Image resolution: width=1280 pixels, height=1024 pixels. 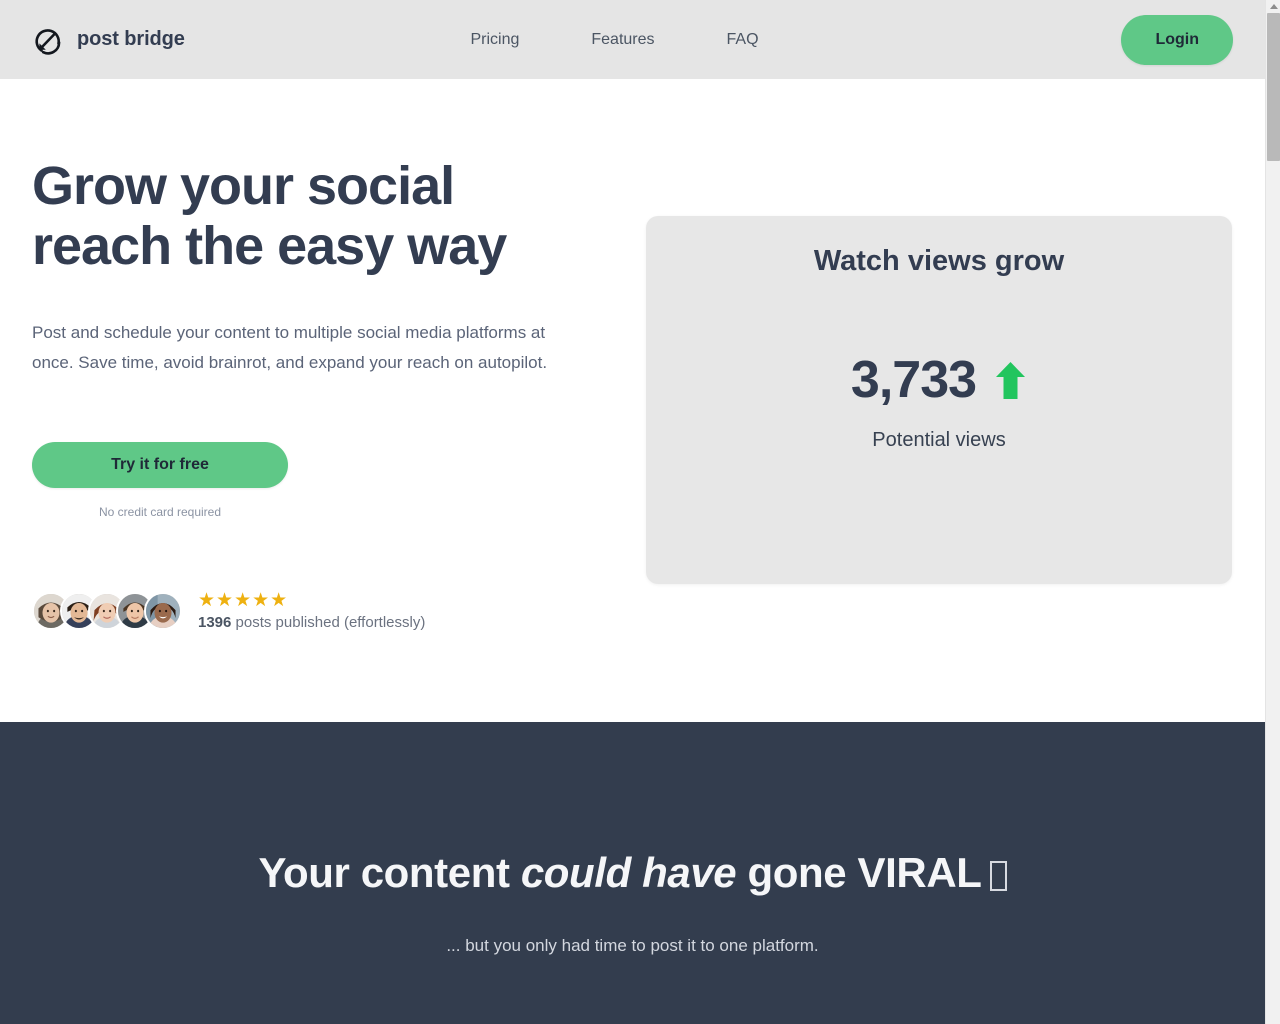 What do you see at coordinates (939, 440) in the screenshot?
I see `potential-views-label: Potential views` at bounding box center [939, 440].